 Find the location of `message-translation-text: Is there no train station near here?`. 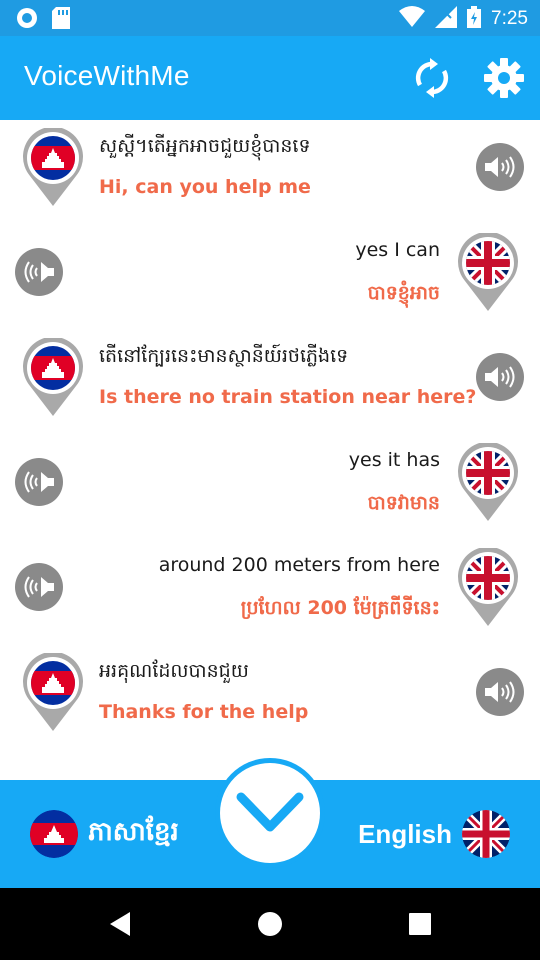

message-translation-text: Is there no train station near here? is located at coordinates (288, 397).